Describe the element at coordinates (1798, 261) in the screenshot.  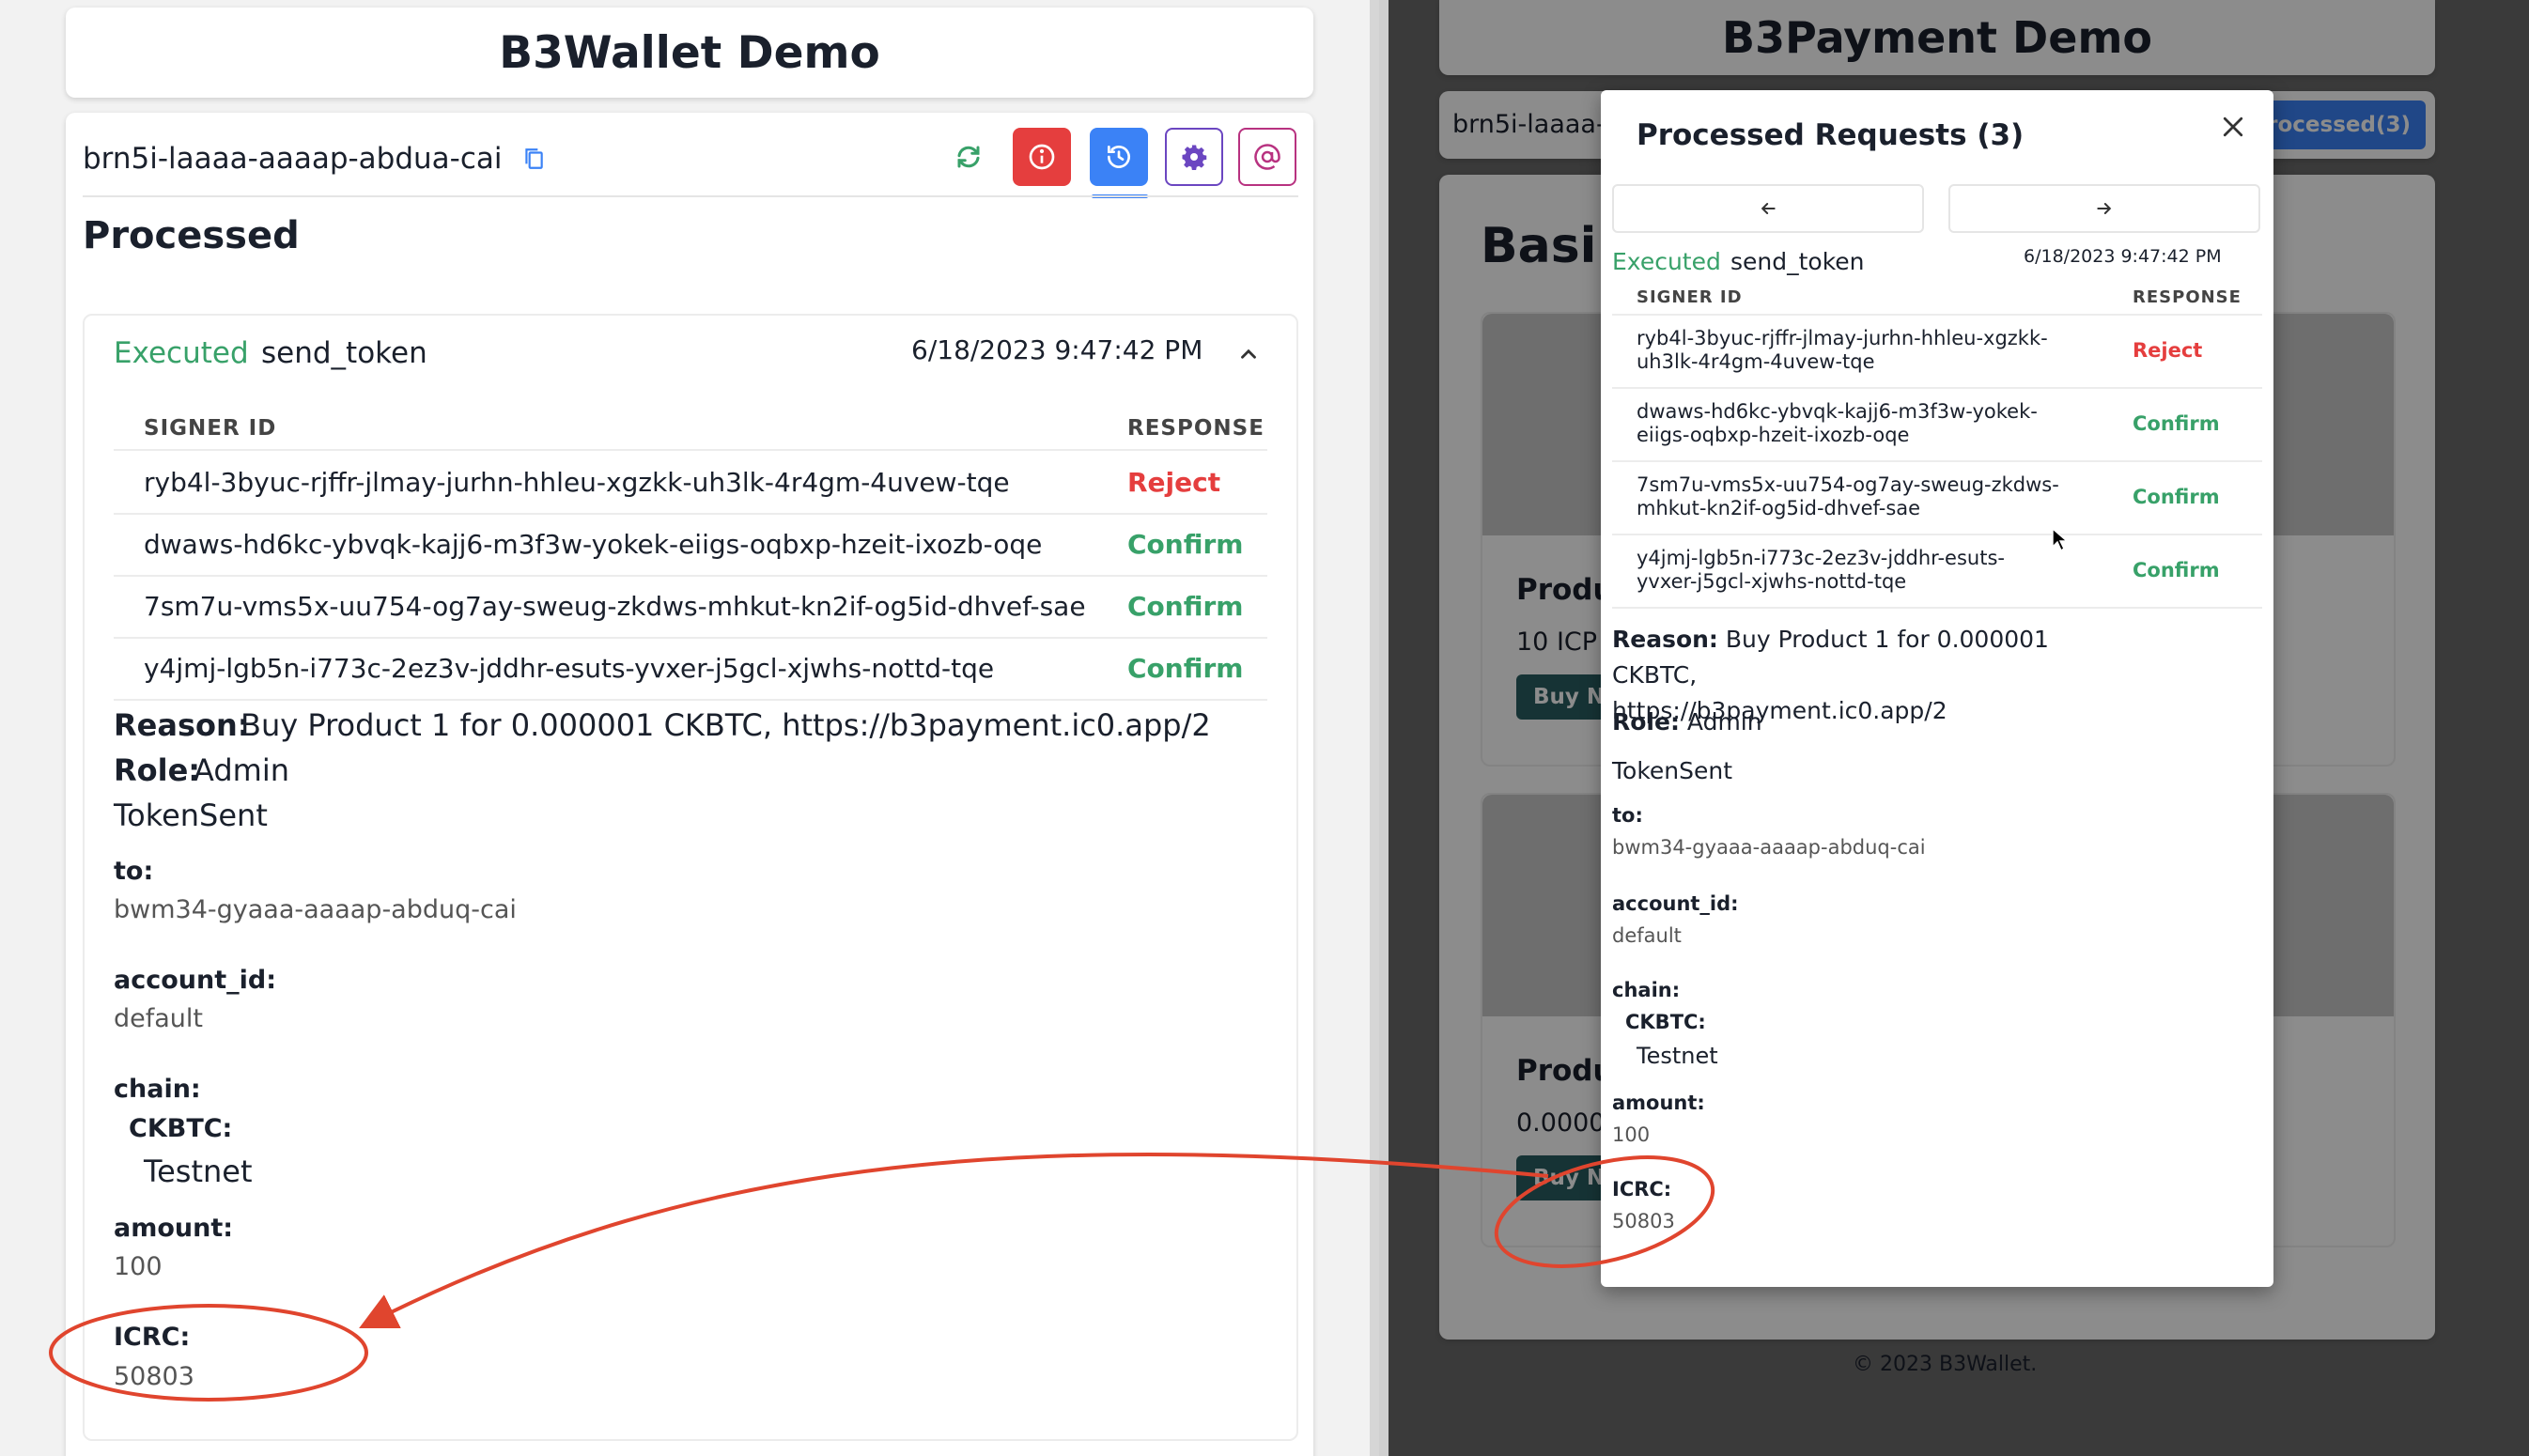
I see `modal-request-method: send_token` at that location.